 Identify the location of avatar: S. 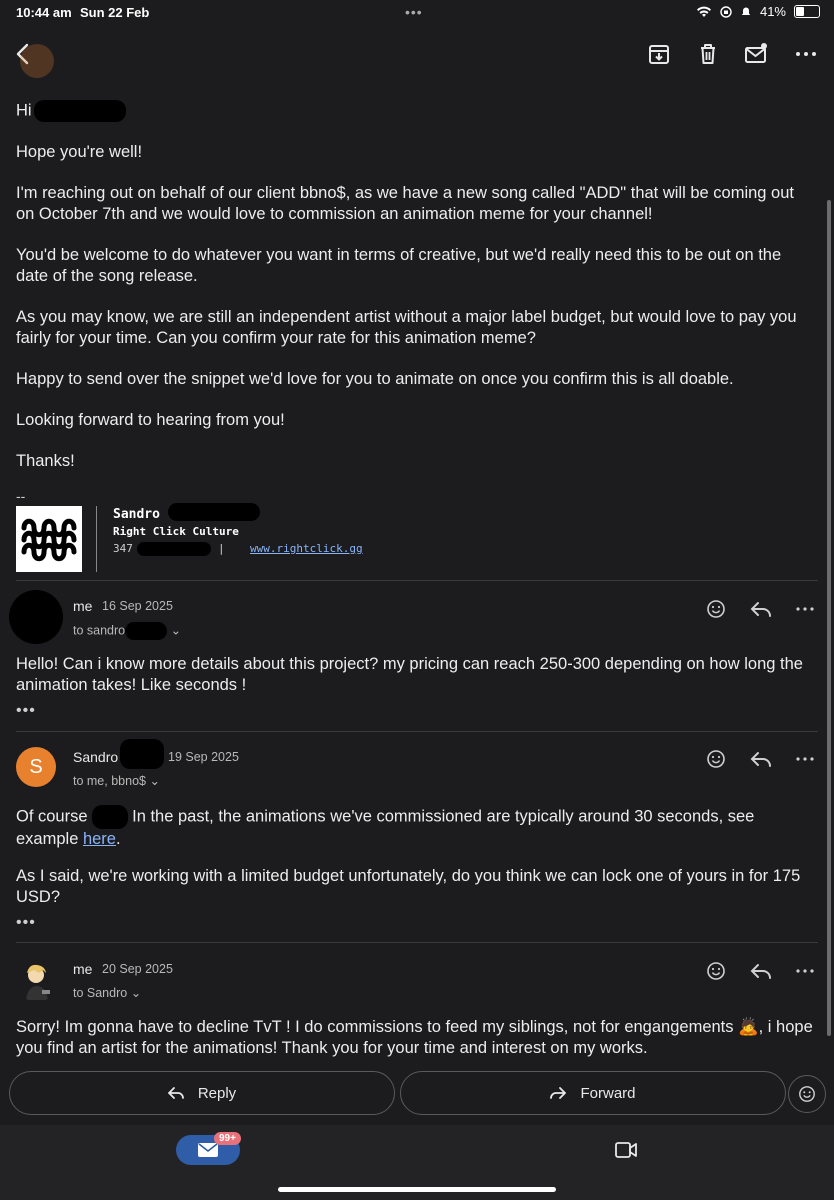
(36, 767).